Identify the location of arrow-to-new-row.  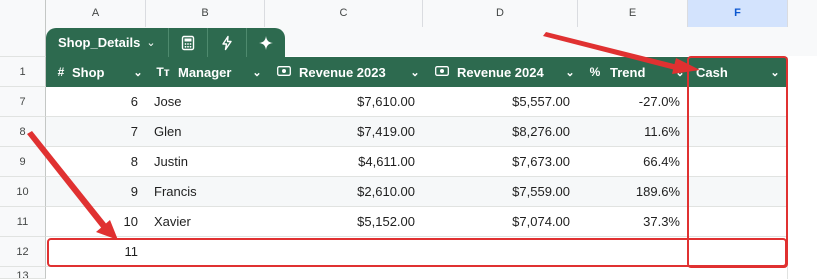
(72, 185).